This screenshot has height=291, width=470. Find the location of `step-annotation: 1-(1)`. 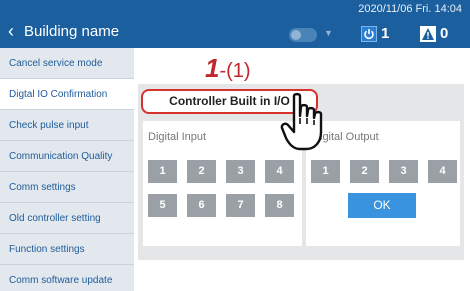

step-annotation: 1-(1) is located at coordinates (228, 68).